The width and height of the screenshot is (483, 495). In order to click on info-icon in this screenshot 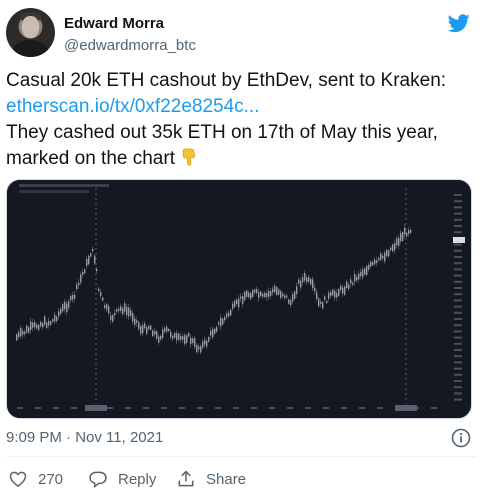, I will do `click(461, 438)`.